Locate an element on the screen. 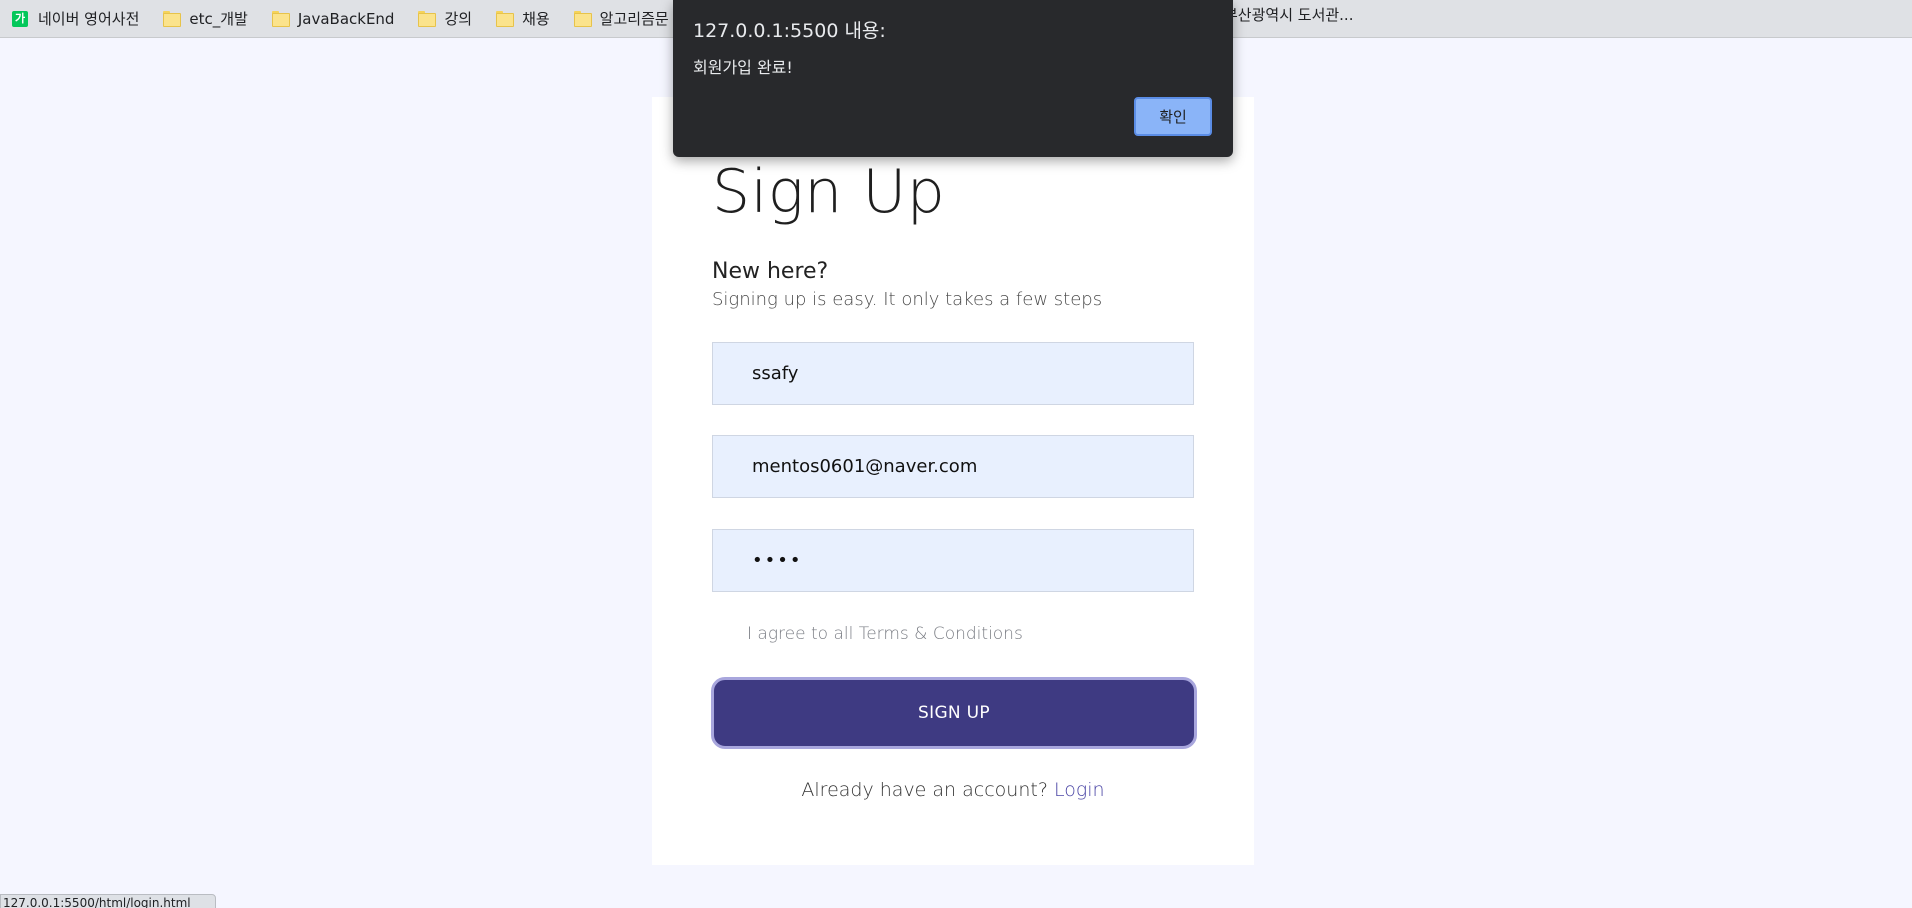  page-title: Sign Up is located at coordinates (829, 192).